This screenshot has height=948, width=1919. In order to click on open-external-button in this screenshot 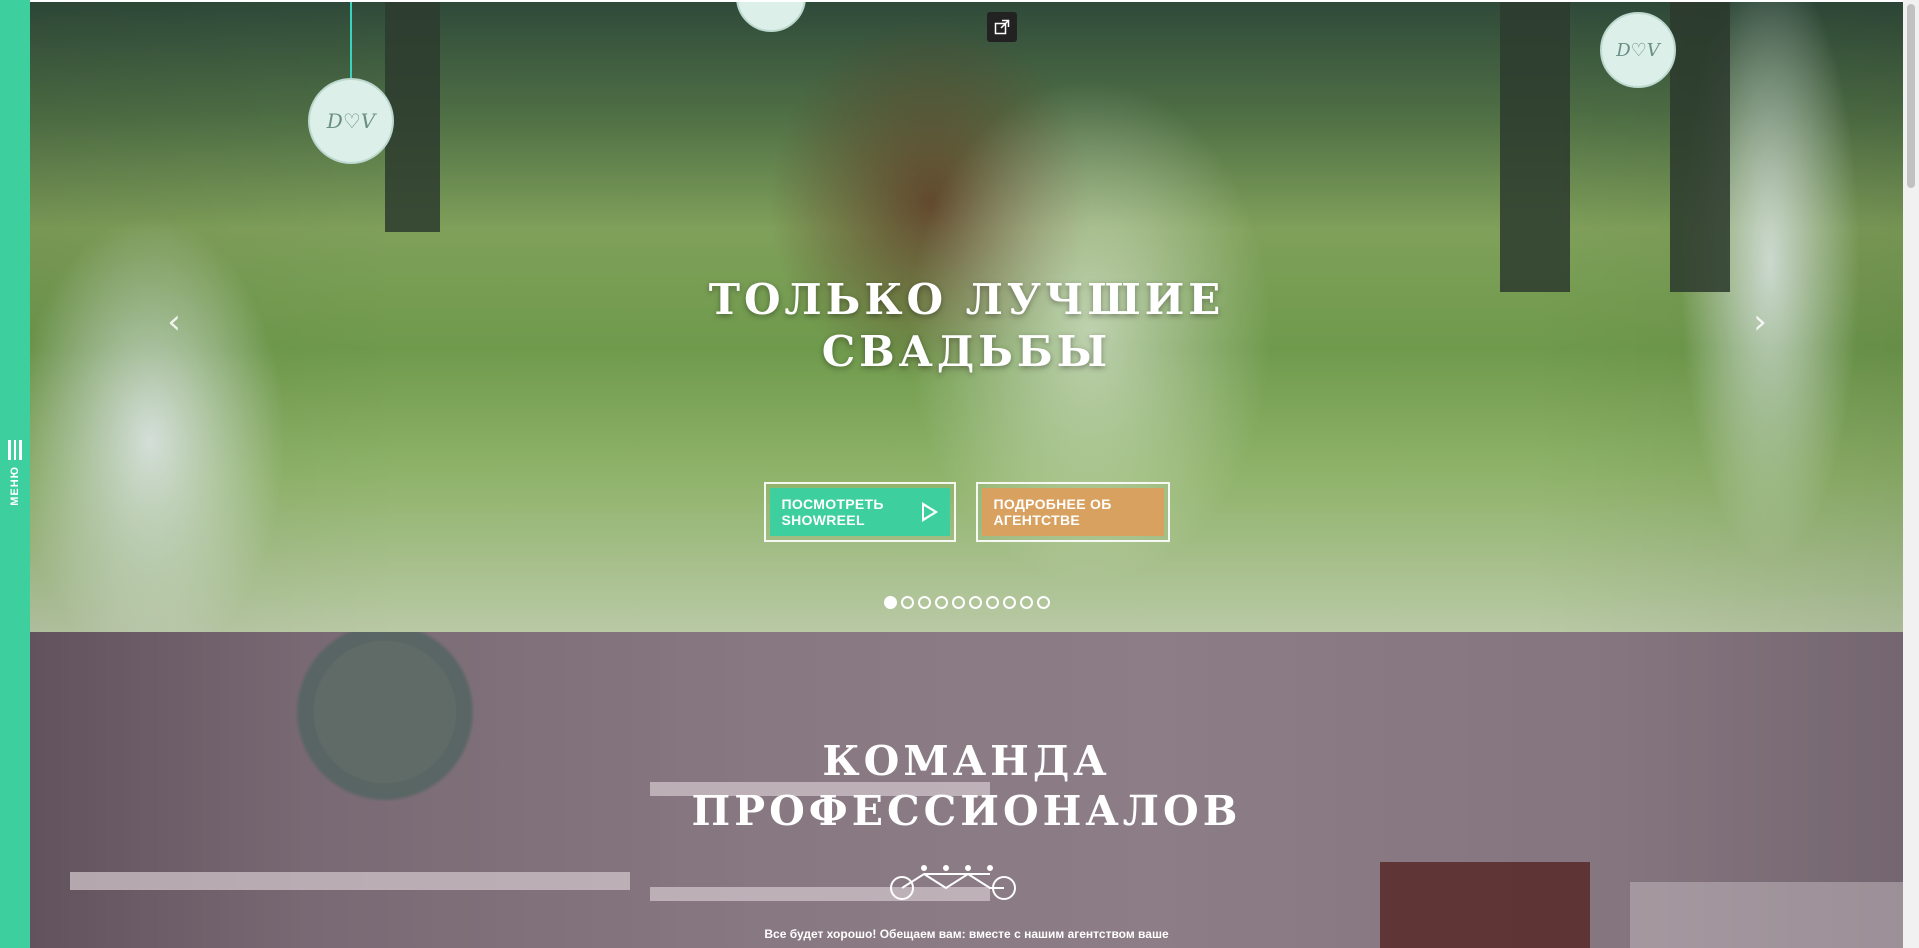, I will do `click(1002, 27)`.